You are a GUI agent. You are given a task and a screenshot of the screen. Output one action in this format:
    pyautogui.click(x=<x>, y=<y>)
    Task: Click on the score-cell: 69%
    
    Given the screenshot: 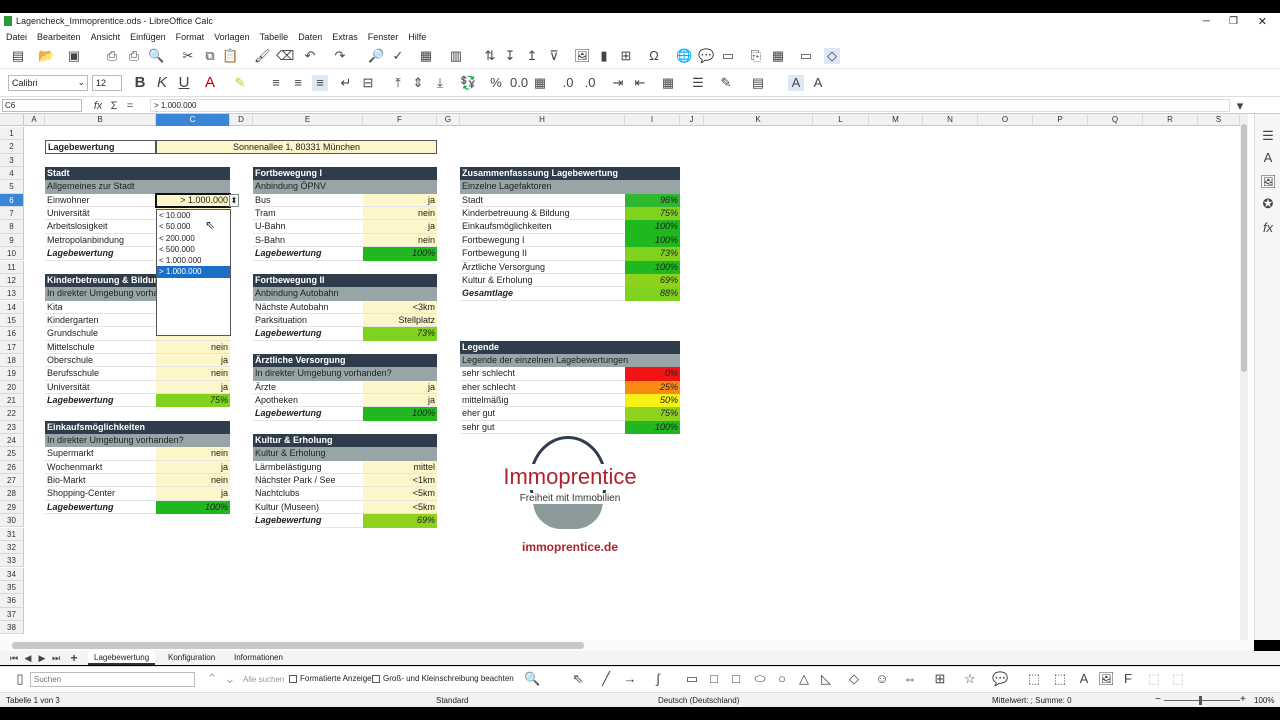 What is the action you would take?
    pyautogui.click(x=652, y=280)
    